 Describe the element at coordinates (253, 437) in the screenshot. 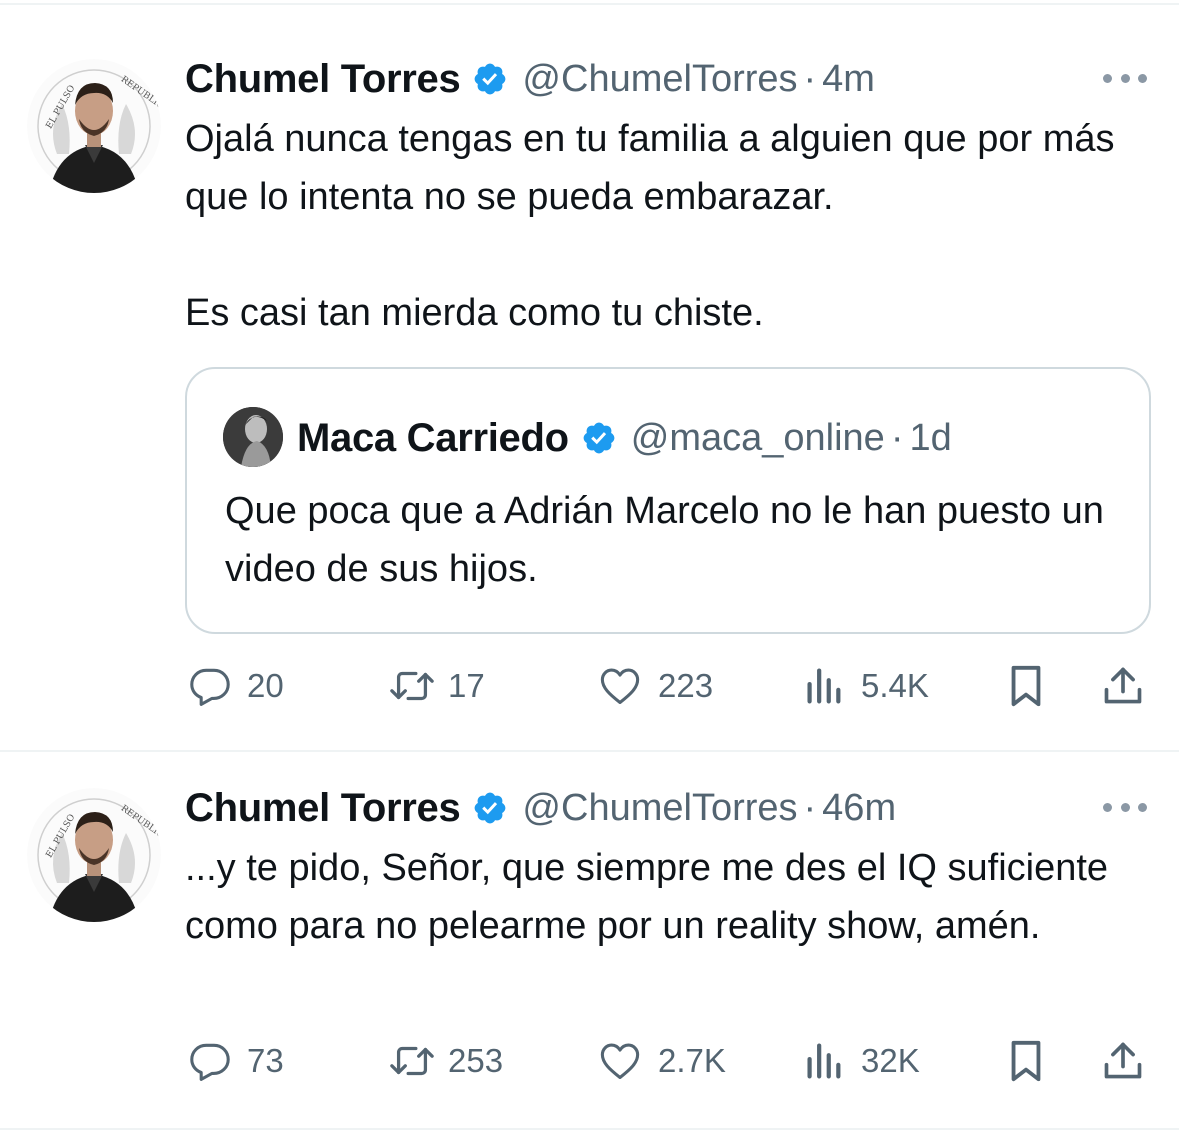

I see `quote-avatar` at that location.